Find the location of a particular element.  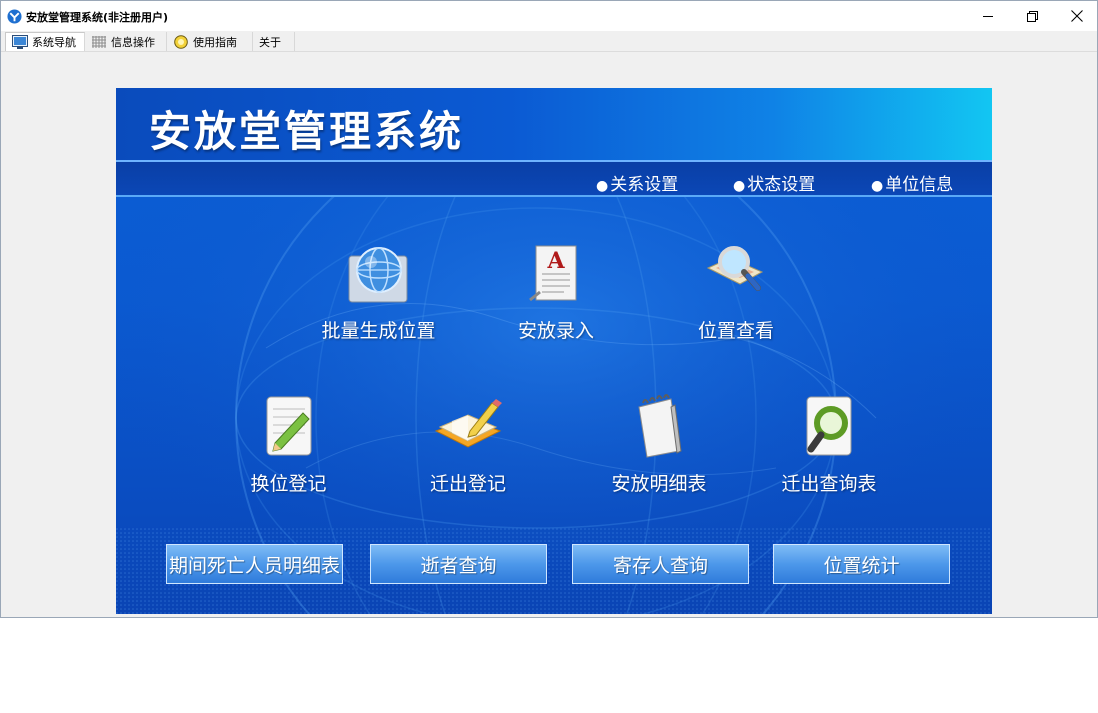

app-logo-icon is located at coordinates (14, 16).